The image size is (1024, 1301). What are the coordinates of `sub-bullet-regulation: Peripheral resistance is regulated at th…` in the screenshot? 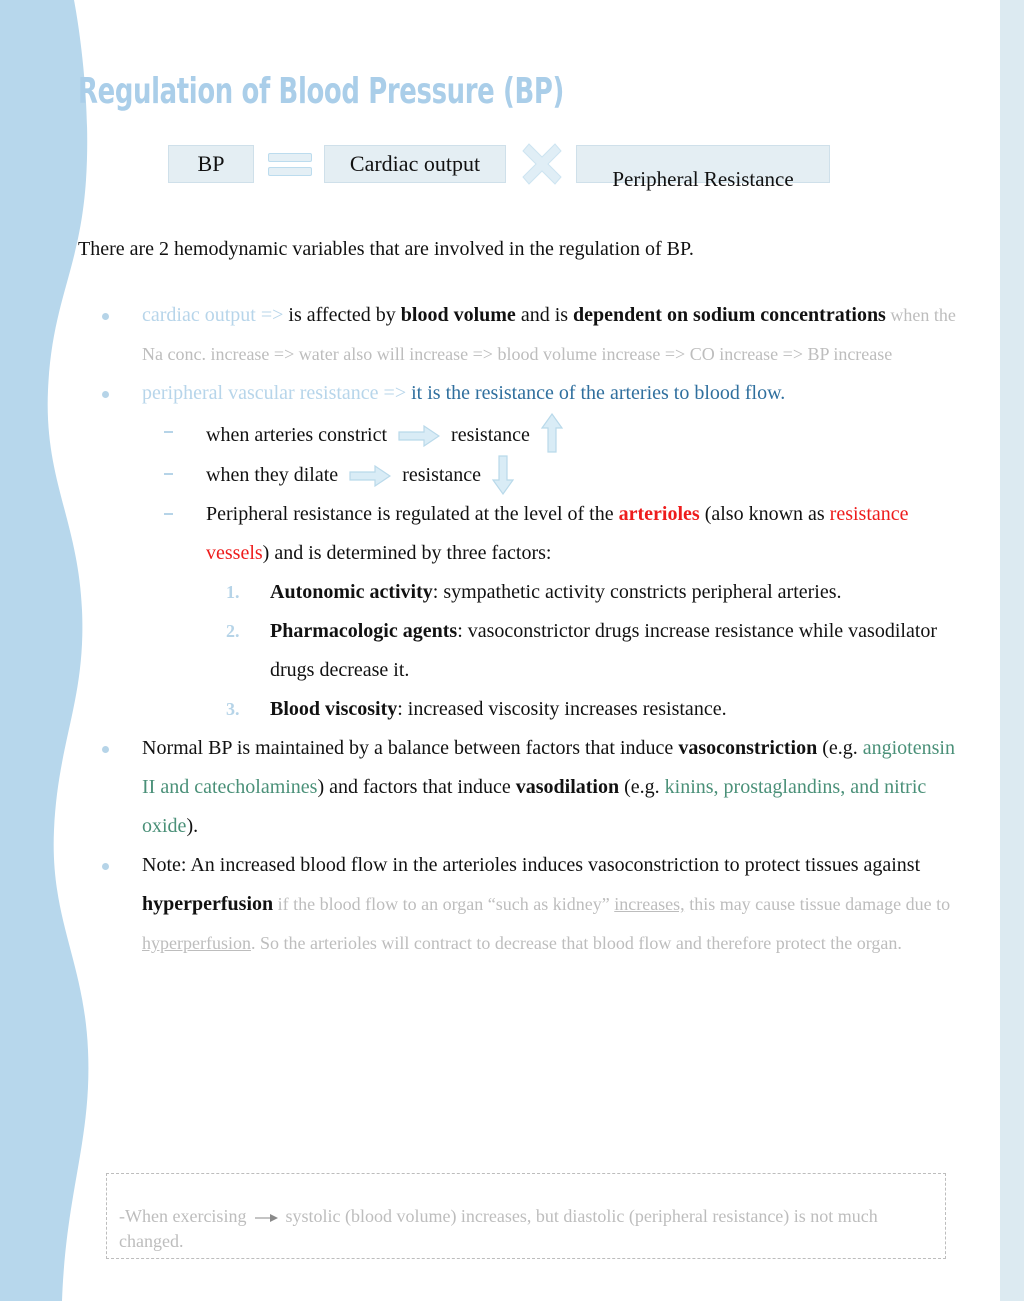 It's located at (550, 612).